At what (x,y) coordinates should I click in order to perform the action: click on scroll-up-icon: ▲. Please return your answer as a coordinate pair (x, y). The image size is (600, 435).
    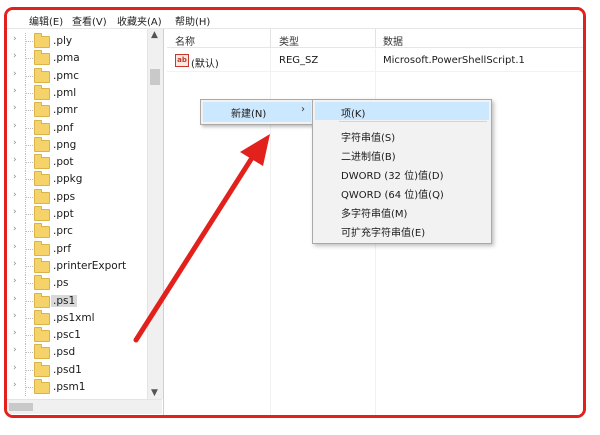
    Looking at the image, I should click on (154, 35).